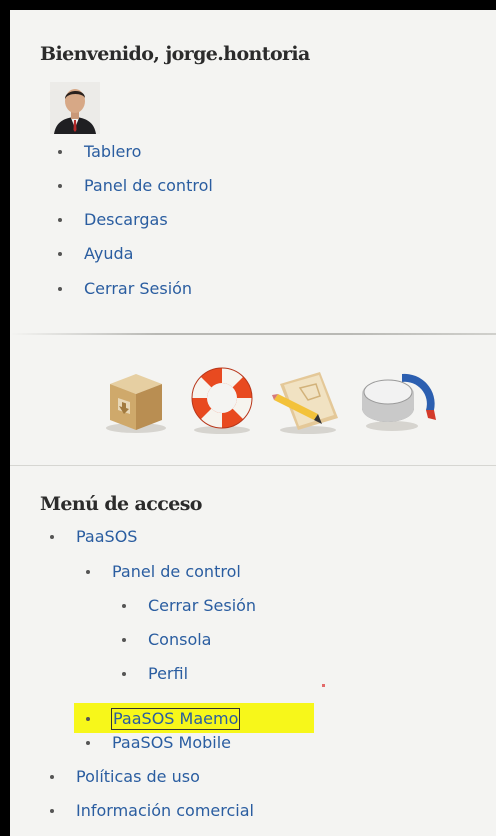  Describe the element at coordinates (112, 152) in the screenshot. I see `menu-link: Tablero` at that location.